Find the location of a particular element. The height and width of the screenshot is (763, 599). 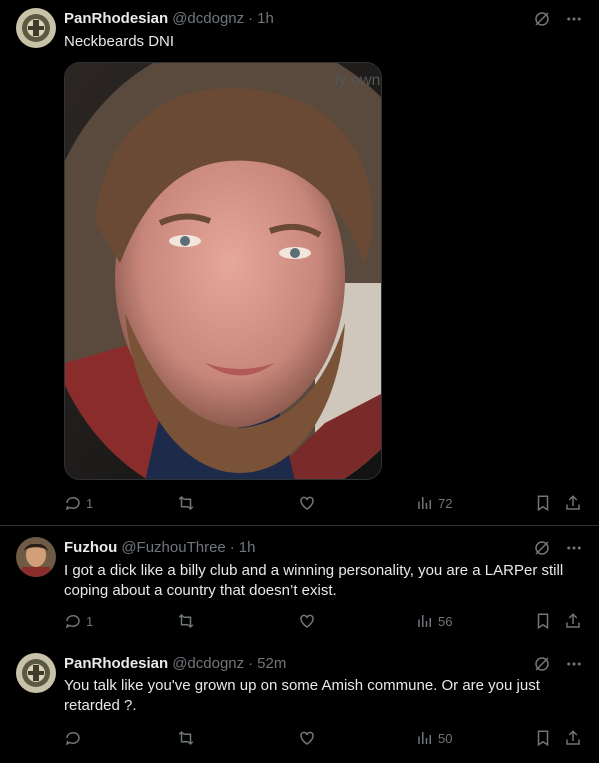

author-handle: @FuzhouThree is located at coordinates (173, 547).